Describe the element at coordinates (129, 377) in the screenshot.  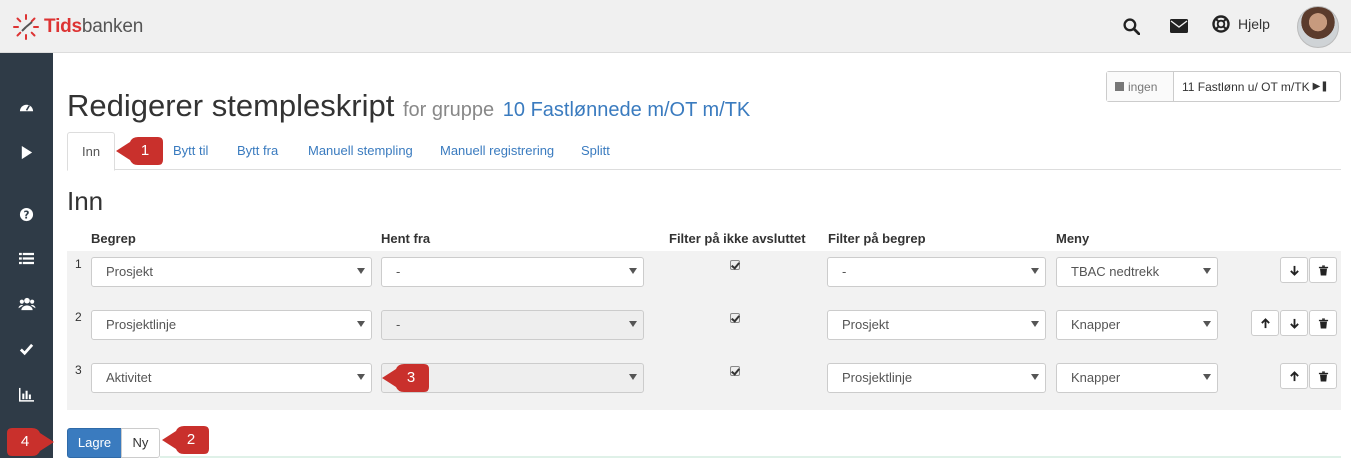
I see `begrep-value: Aktivitet` at that location.